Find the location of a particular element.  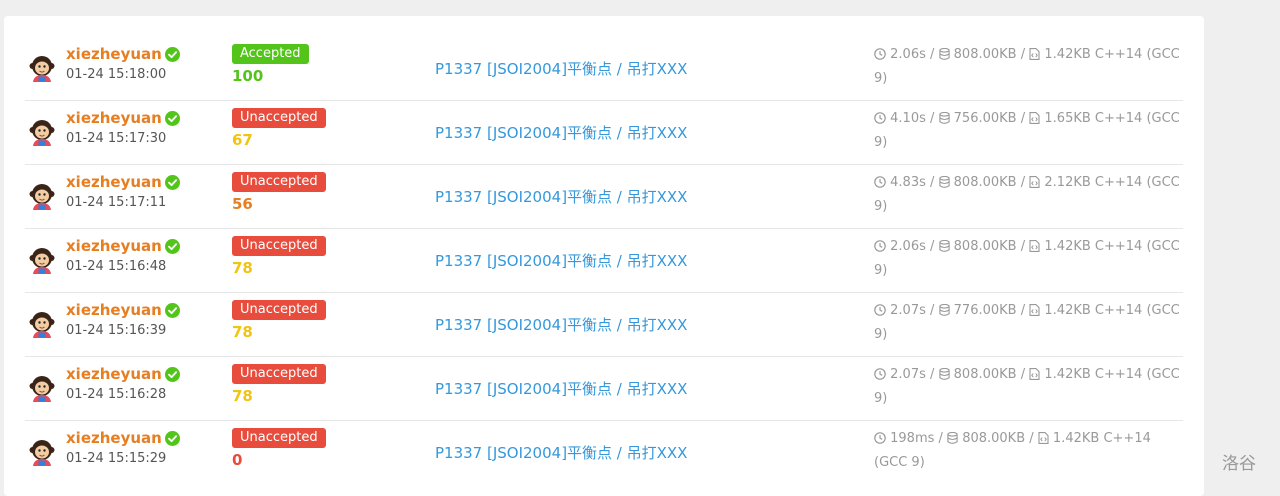

run-stats: 2.07s / 808.00KB / 1.42KB C++14 (GCC 9) is located at coordinates (1027, 386).